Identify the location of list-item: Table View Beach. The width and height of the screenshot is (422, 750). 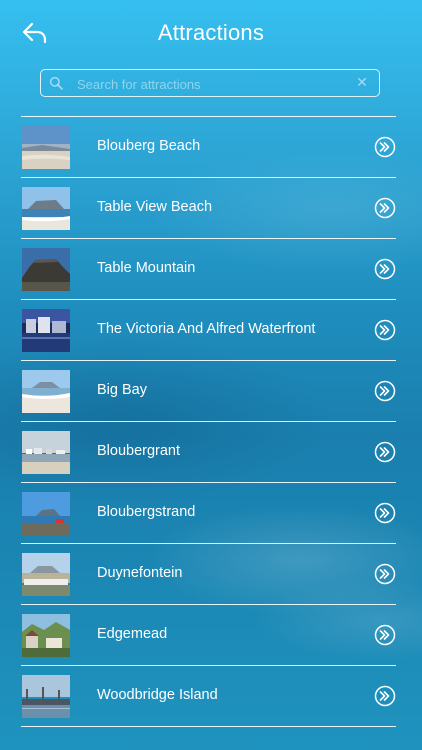
(208, 208).